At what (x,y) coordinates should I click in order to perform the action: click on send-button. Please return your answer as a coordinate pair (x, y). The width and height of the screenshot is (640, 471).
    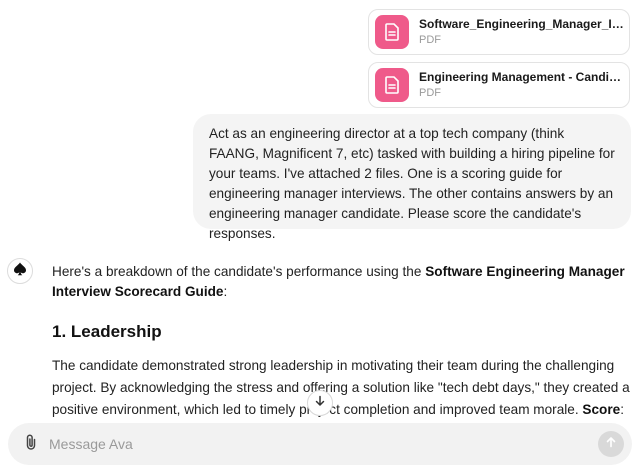
    Looking at the image, I should click on (611, 444).